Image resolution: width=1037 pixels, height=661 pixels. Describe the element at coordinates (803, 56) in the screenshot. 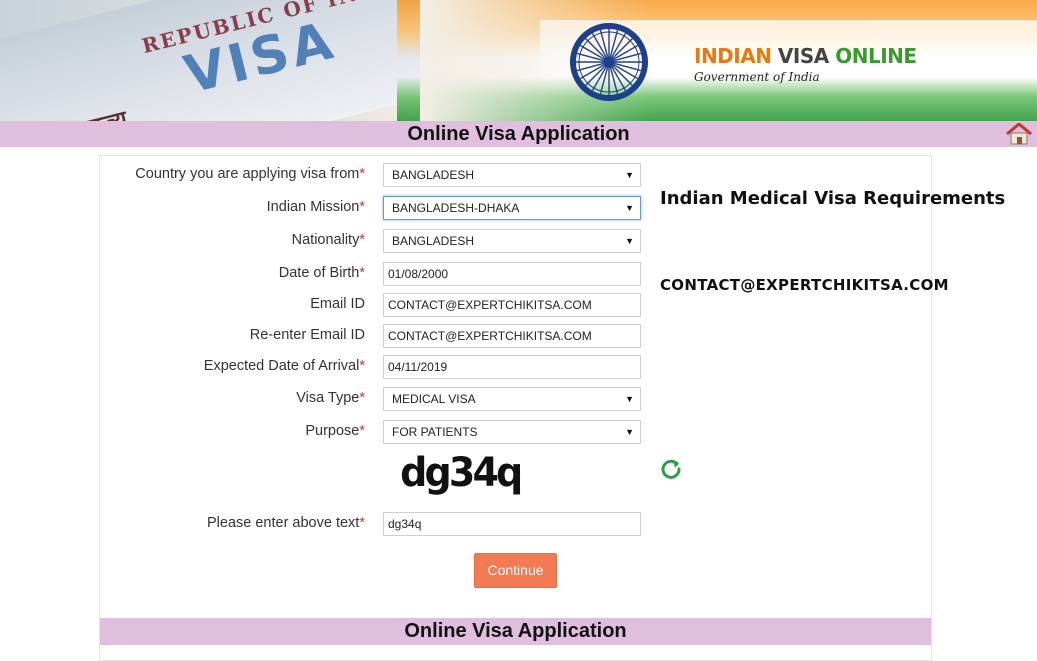

I see `logo-word-visa: VISA` at that location.